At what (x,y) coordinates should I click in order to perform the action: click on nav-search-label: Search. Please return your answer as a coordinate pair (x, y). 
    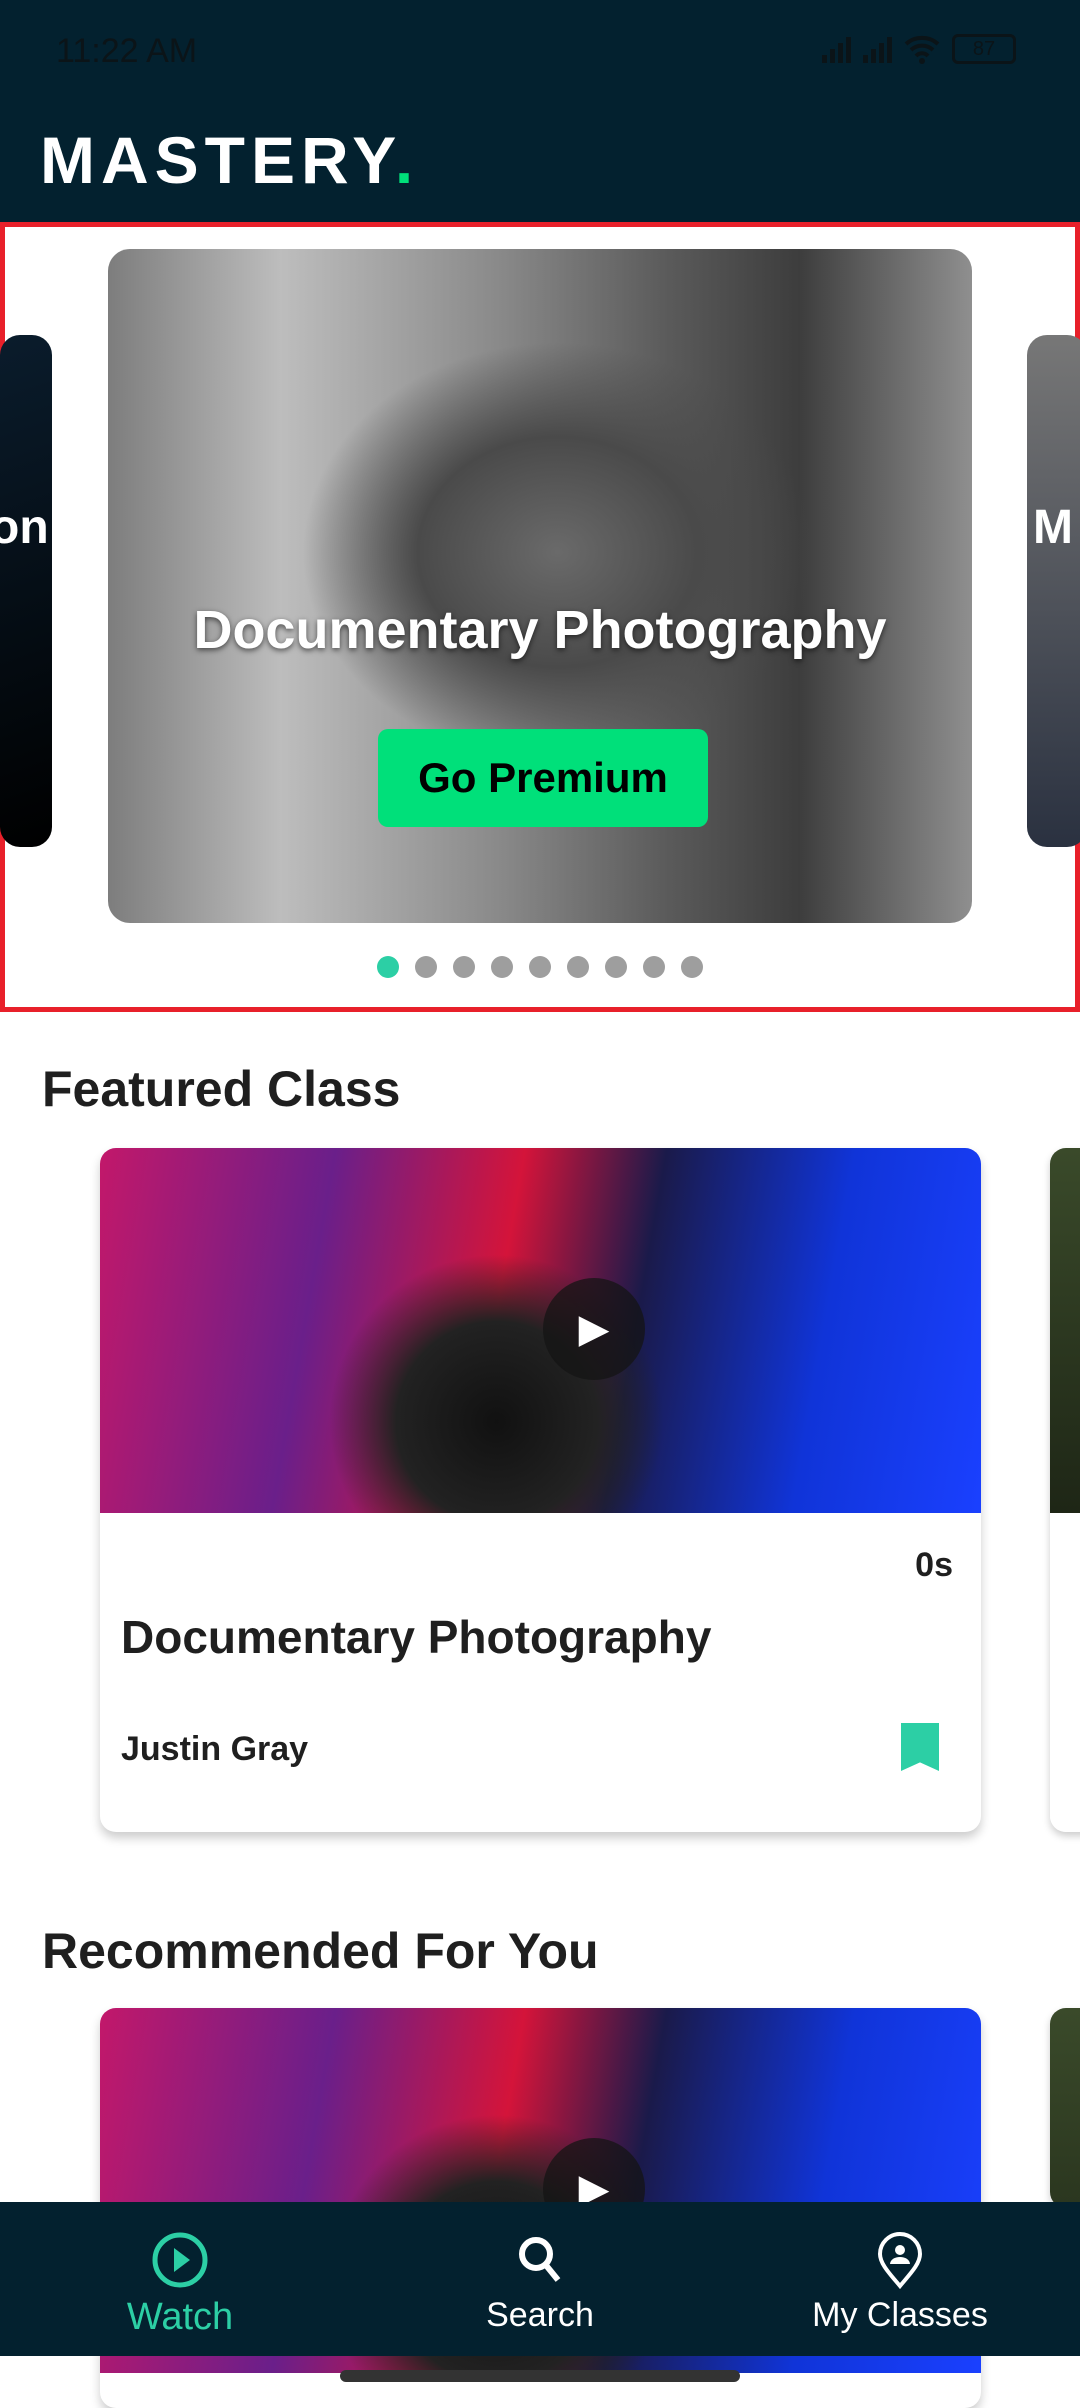
    Looking at the image, I should click on (540, 2315).